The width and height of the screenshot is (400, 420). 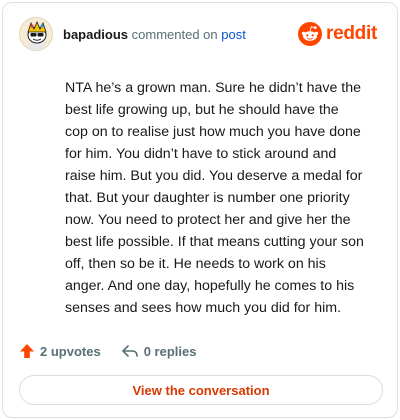 I want to click on comment-header: bapadious commented on post reddit, so click(x=200, y=35).